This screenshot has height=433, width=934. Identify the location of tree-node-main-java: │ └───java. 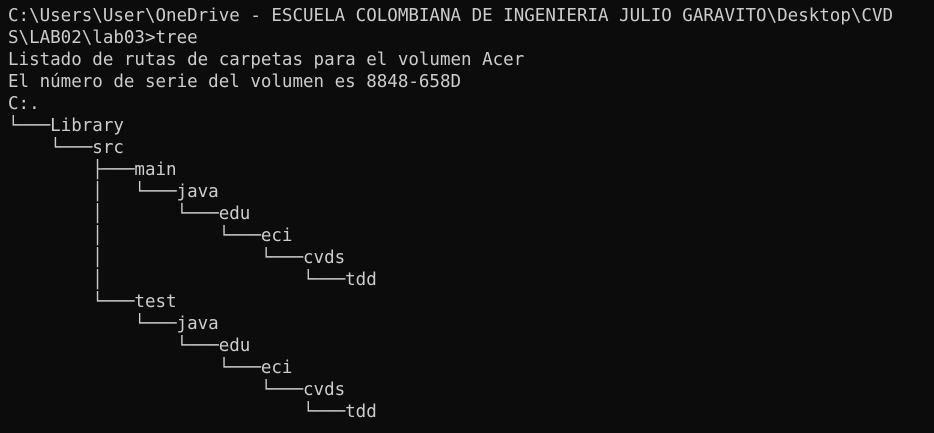
(113, 192).